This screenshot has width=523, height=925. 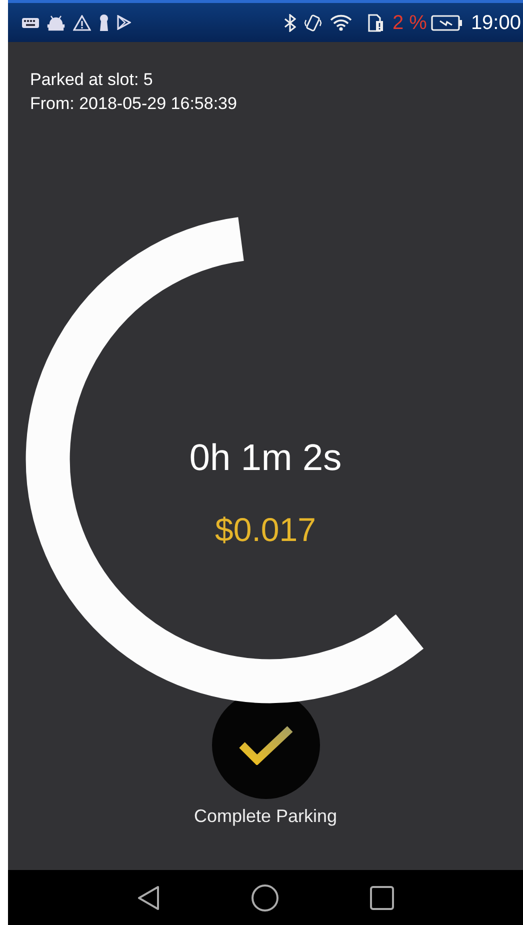 I want to click on parking-cost: $0.017, so click(x=265, y=530).